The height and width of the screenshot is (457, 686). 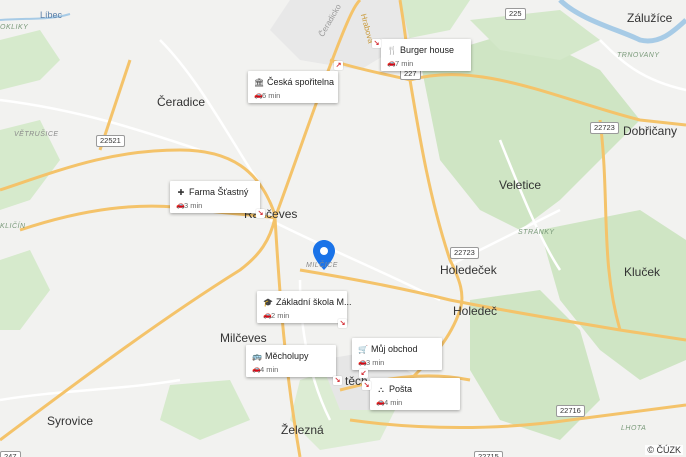 I want to click on bank-icon: 🏛, so click(x=259, y=82).